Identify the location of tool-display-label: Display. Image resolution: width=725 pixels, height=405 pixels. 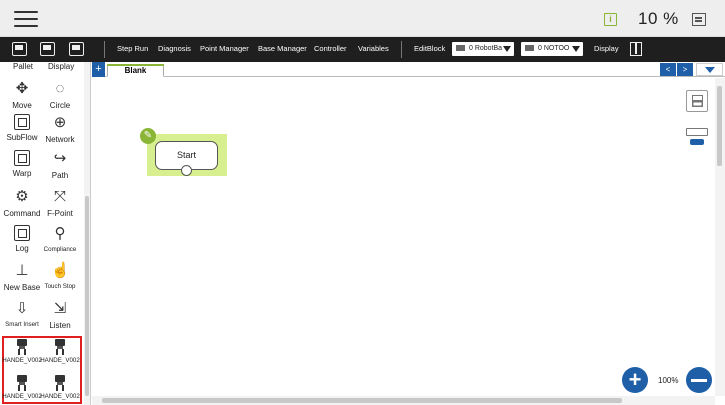
(61, 66).